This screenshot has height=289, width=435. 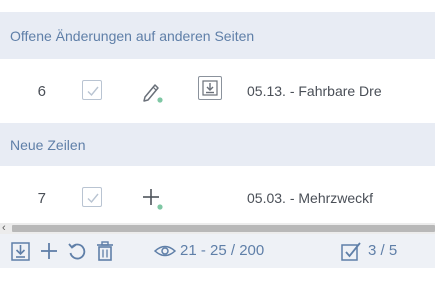 I want to click on bottom-toolbar: 21 - 25 / 200 3 / 5, so click(x=217, y=251).